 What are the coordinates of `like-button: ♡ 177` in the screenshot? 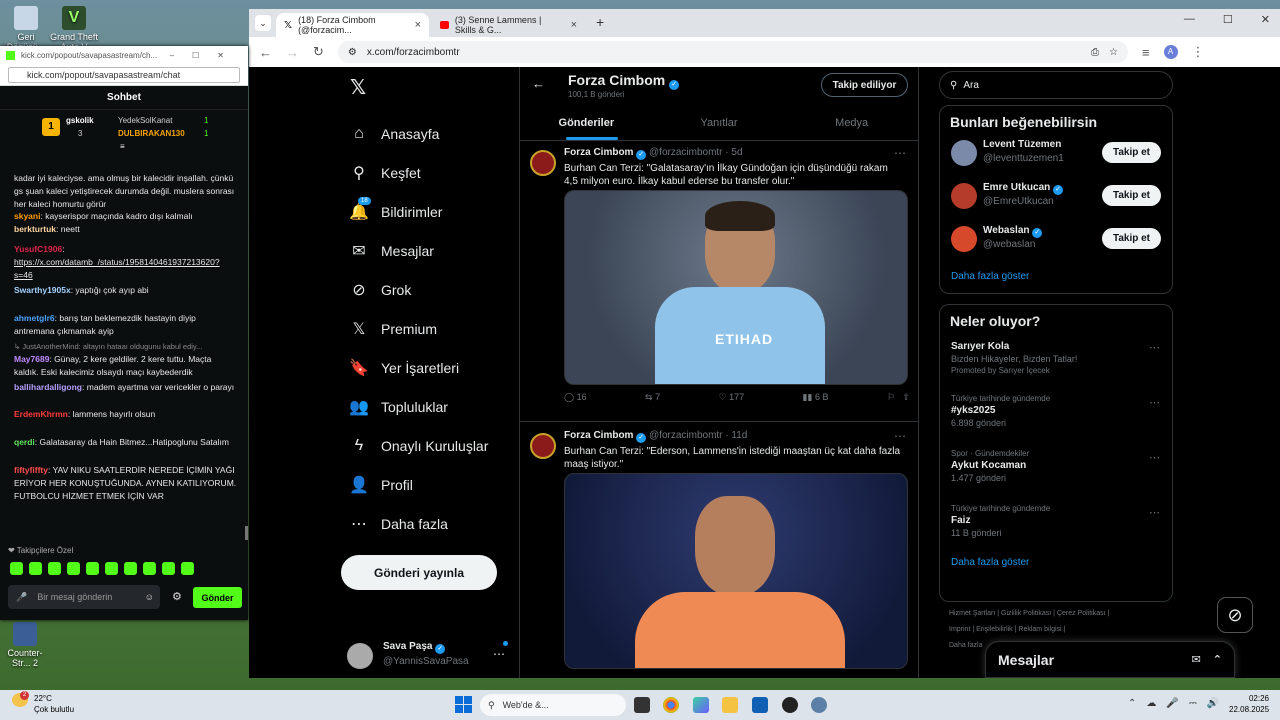 It's located at (732, 397).